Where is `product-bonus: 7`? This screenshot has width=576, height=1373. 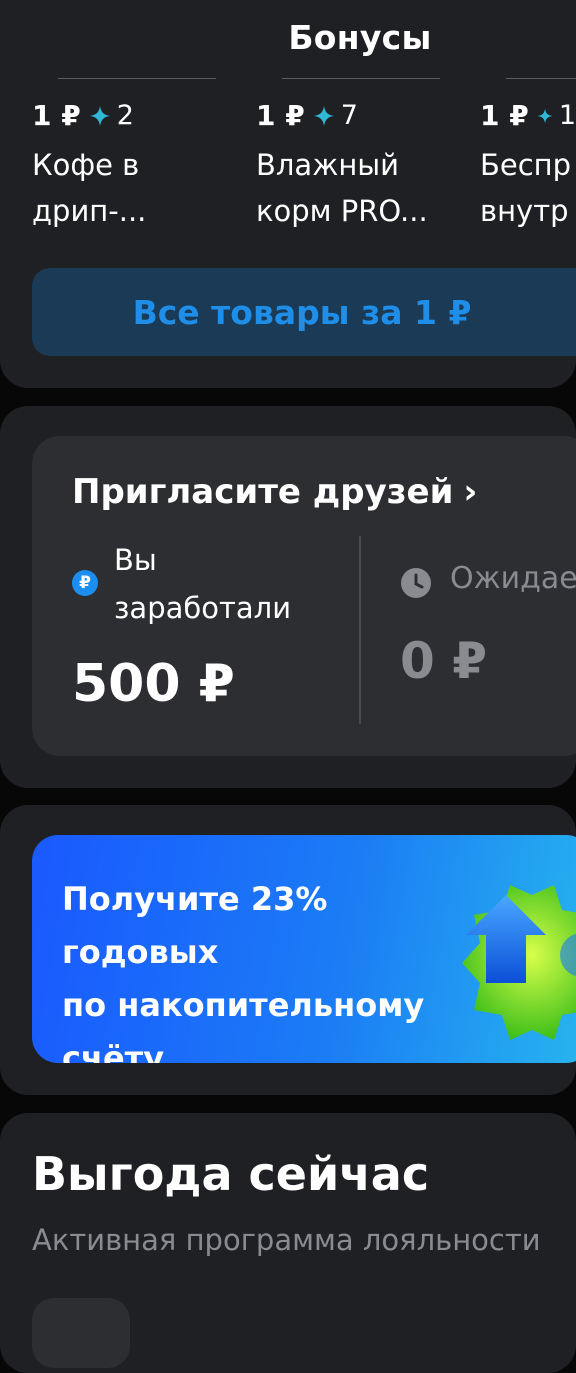
product-bonus: 7 is located at coordinates (349, 115).